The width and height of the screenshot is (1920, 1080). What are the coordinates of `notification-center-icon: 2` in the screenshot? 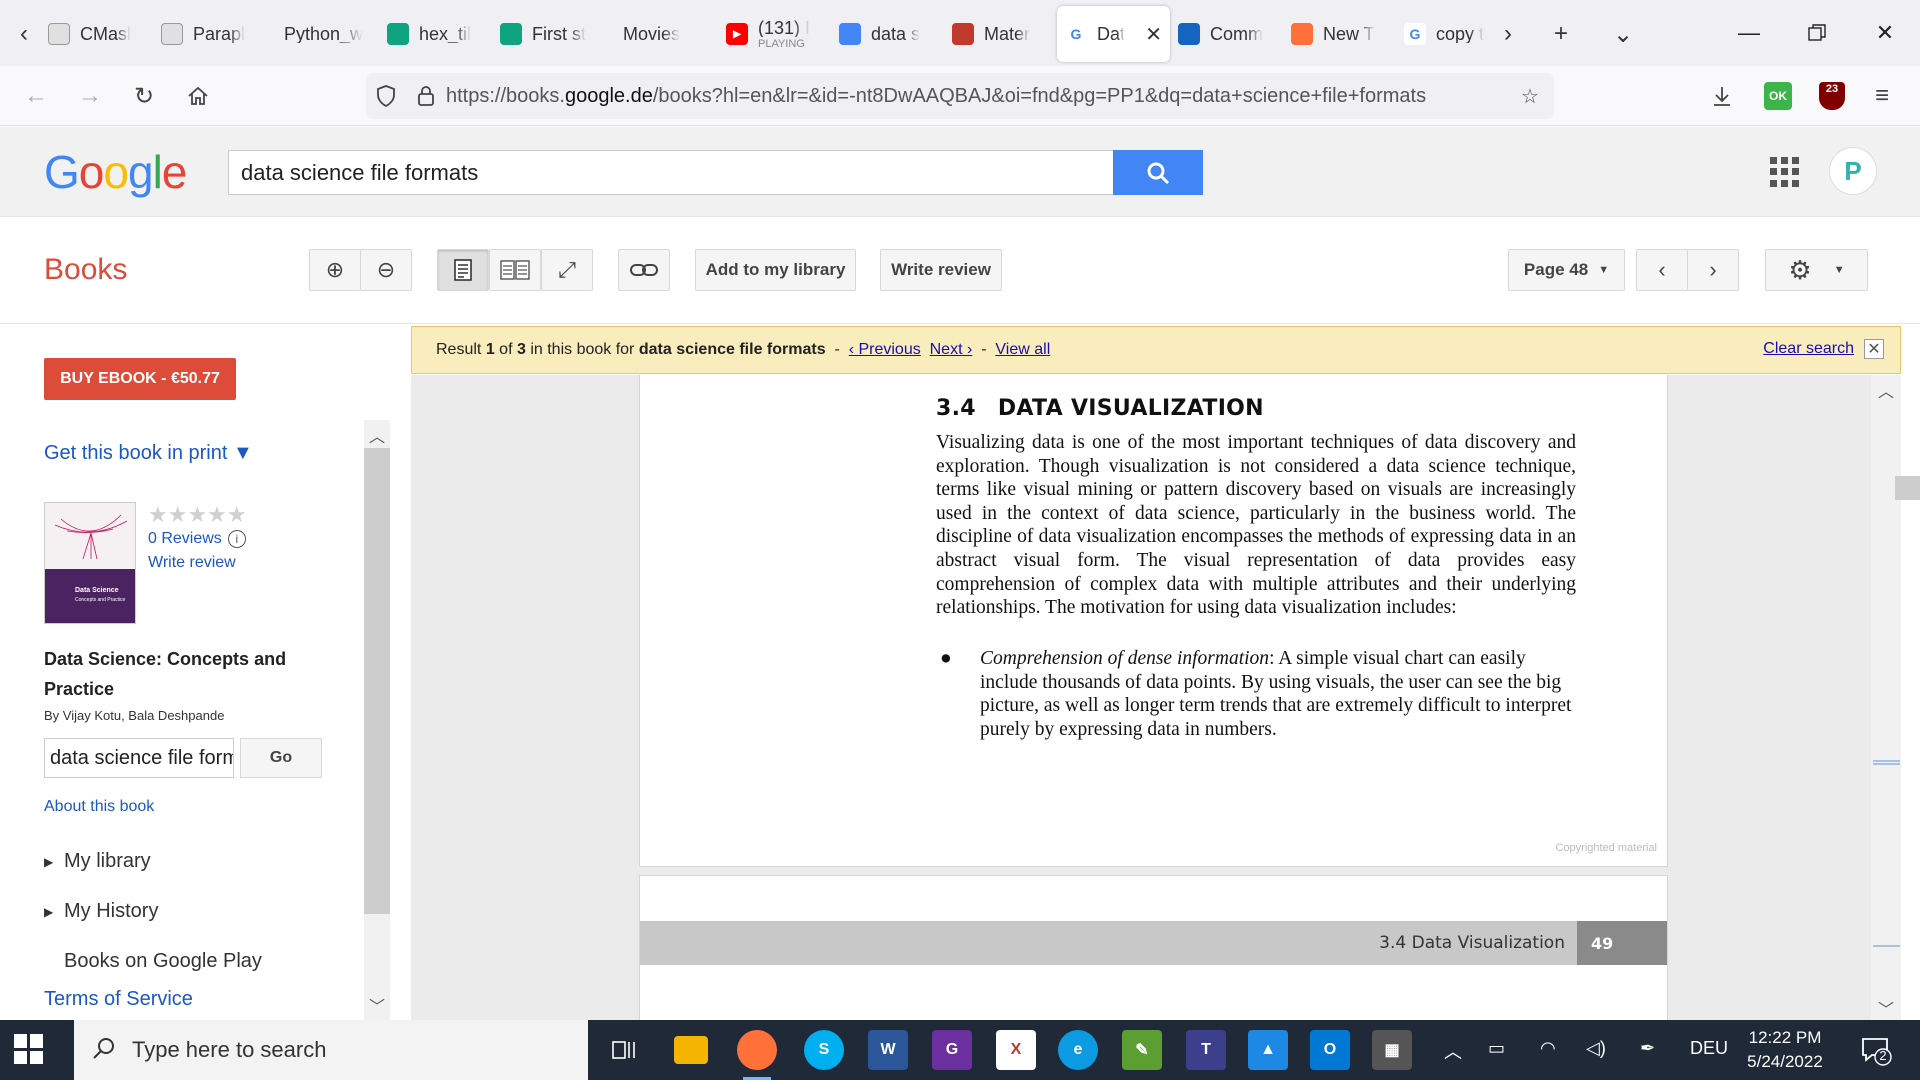 It's located at (1876, 1050).